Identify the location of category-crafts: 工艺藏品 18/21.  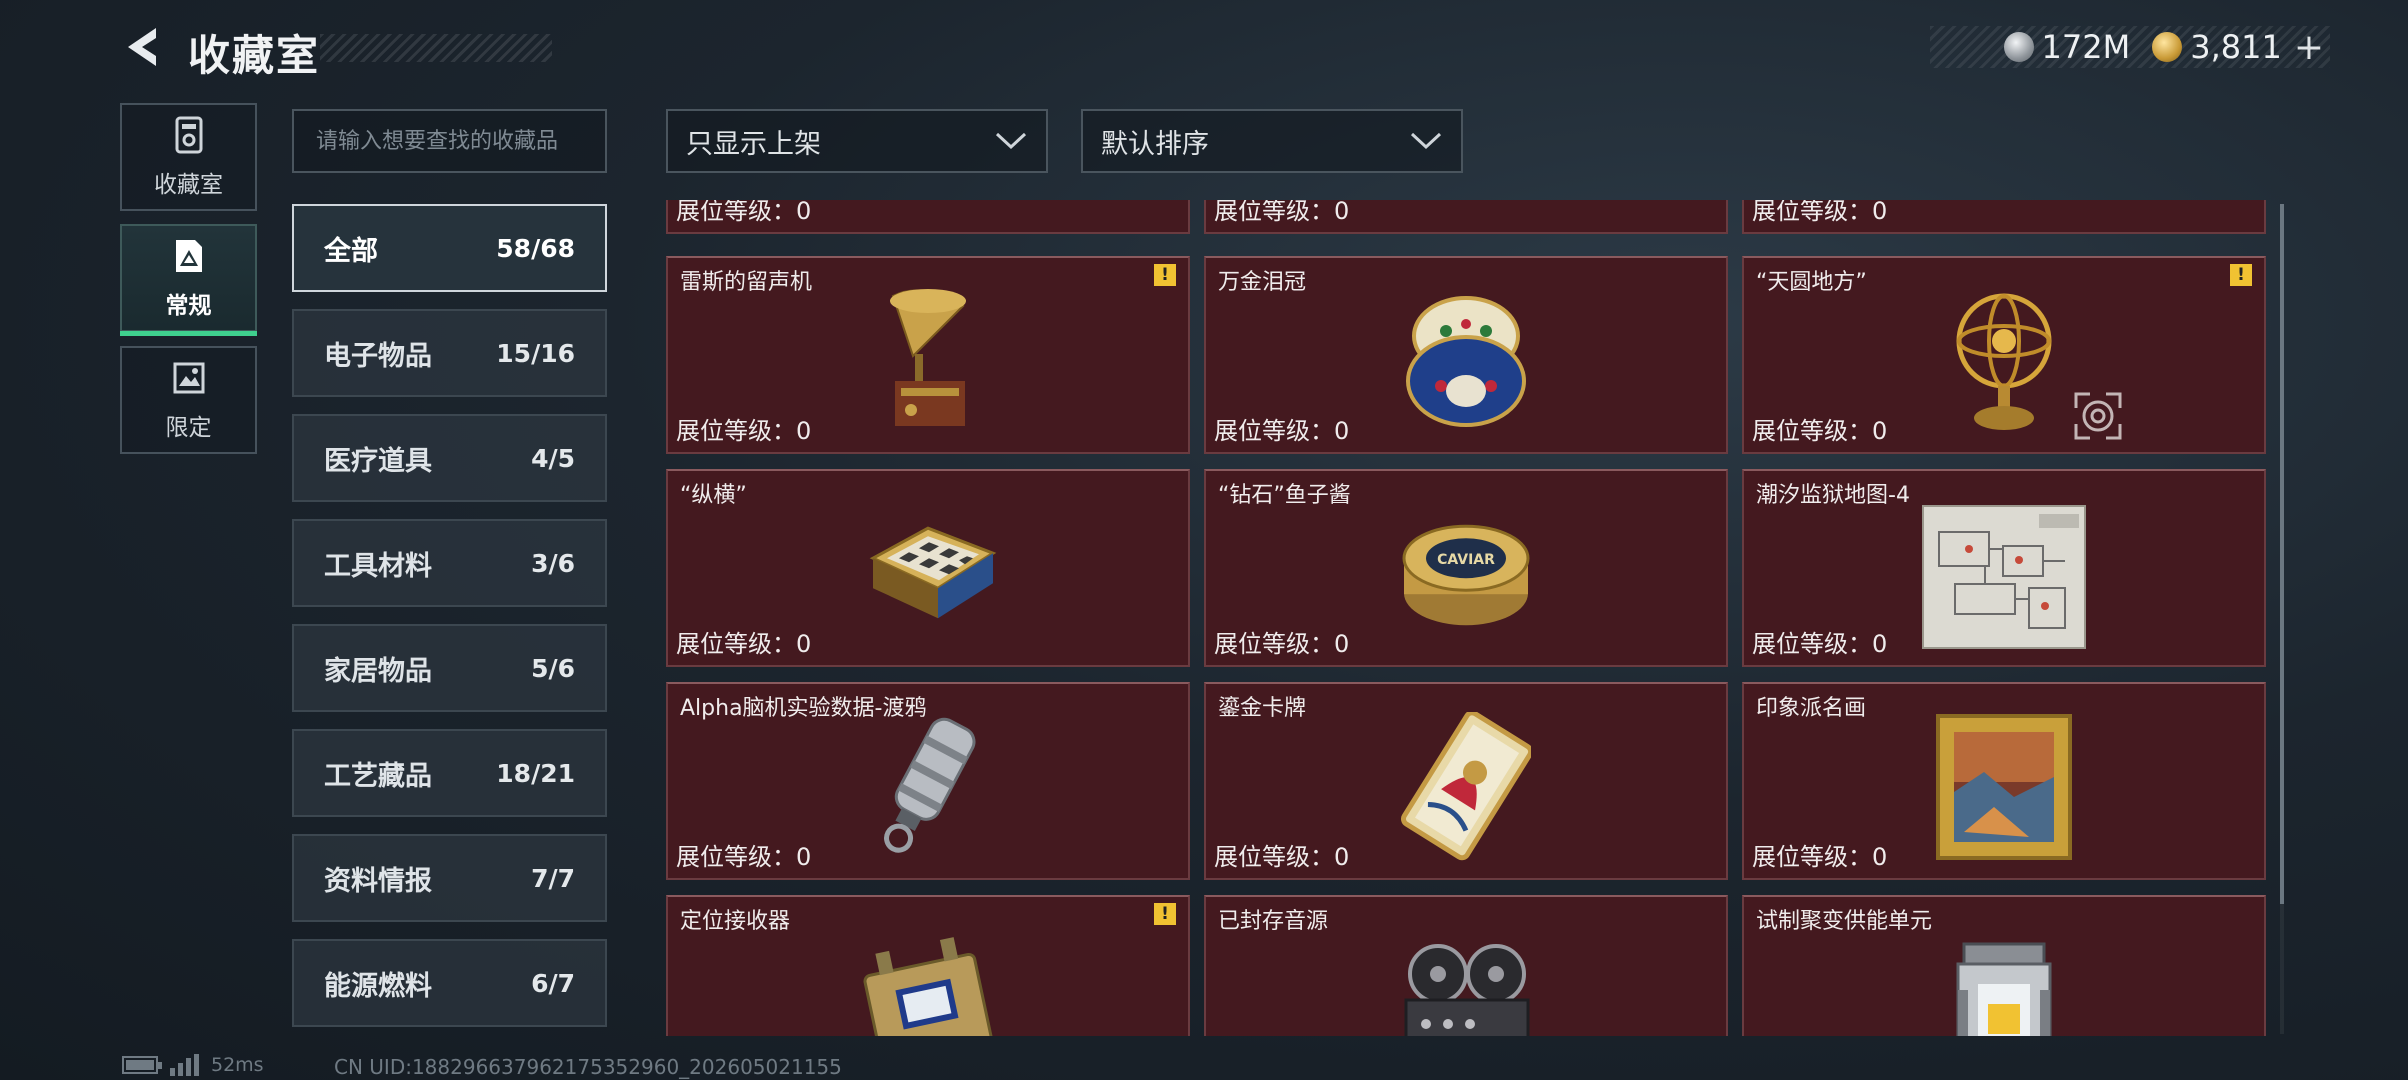
(449, 773).